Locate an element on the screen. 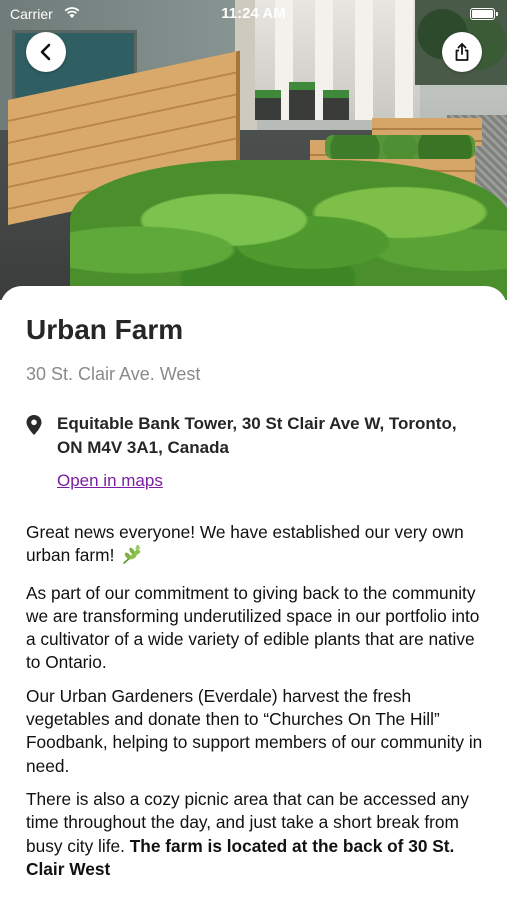 The width and height of the screenshot is (507, 900). planters is located at coordinates (315, 95).